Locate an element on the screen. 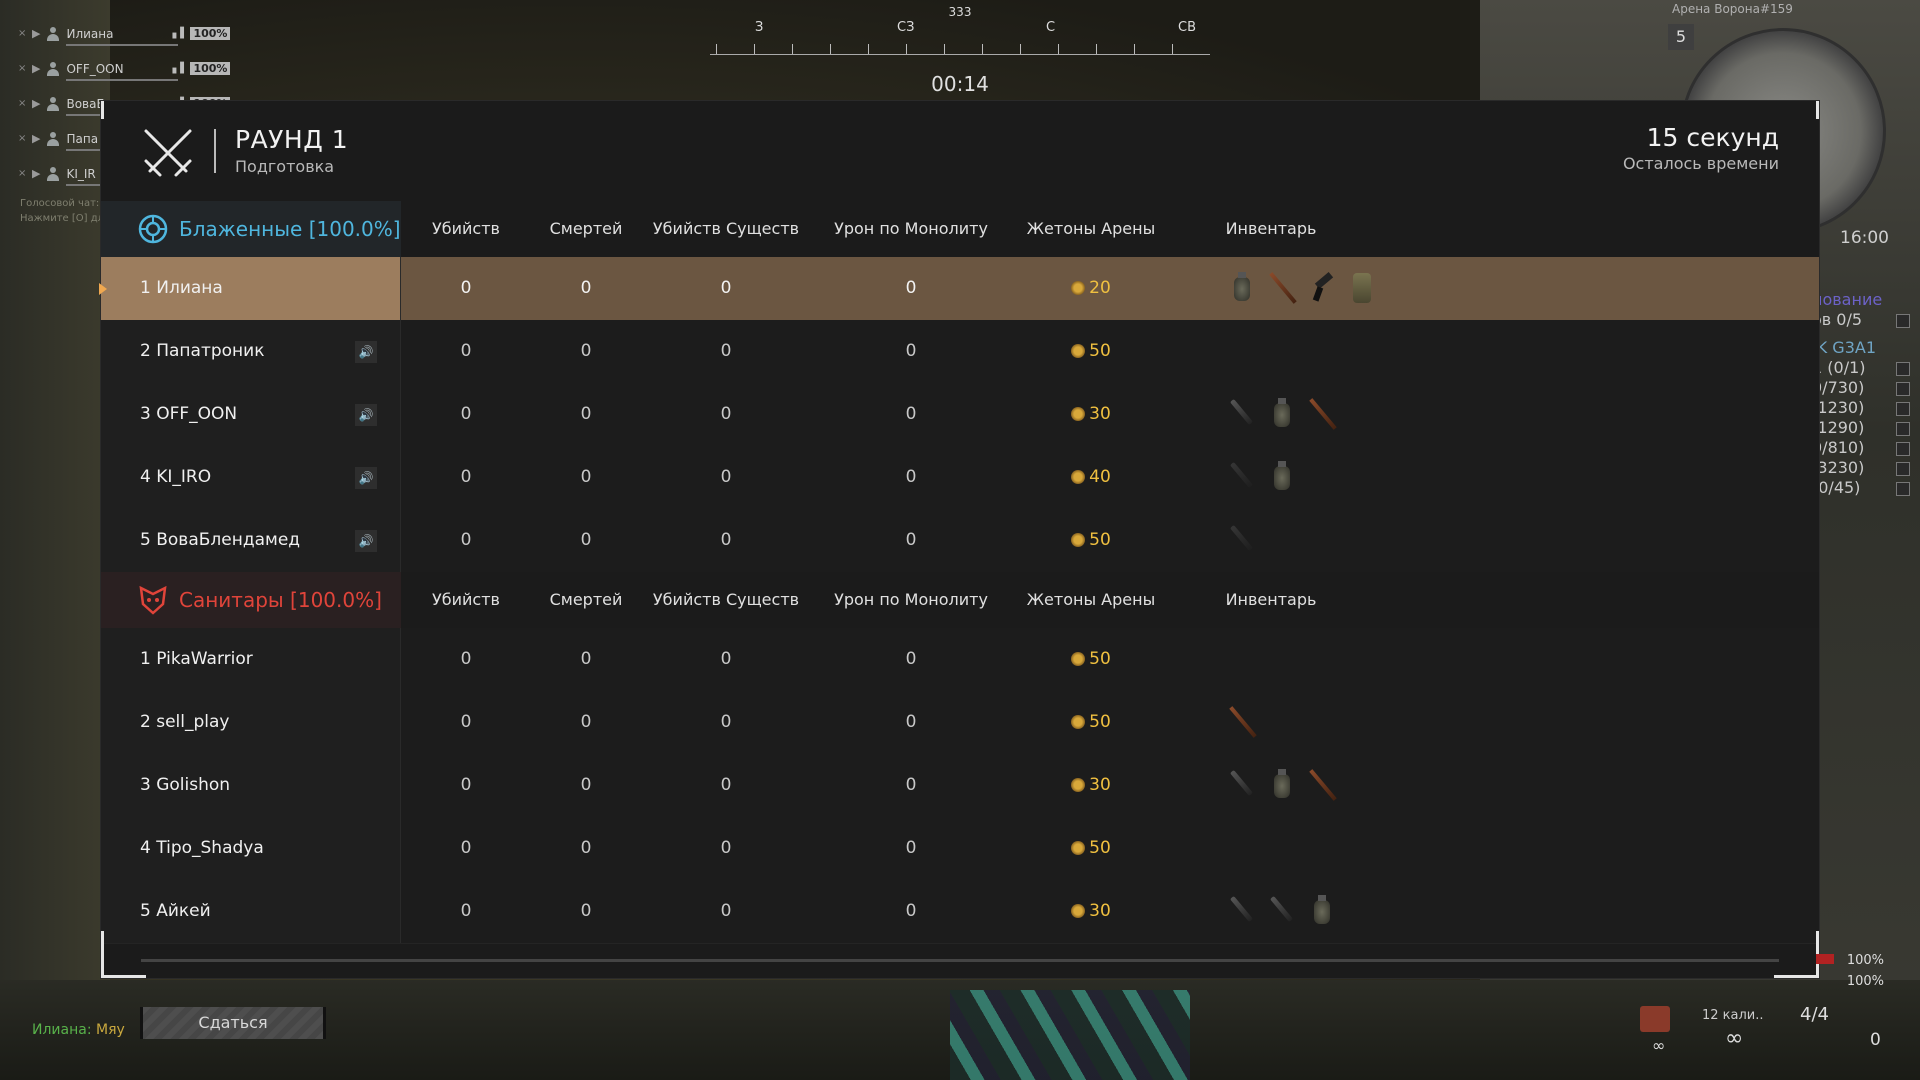  column-header: Убийств Существ is located at coordinates (726, 599).